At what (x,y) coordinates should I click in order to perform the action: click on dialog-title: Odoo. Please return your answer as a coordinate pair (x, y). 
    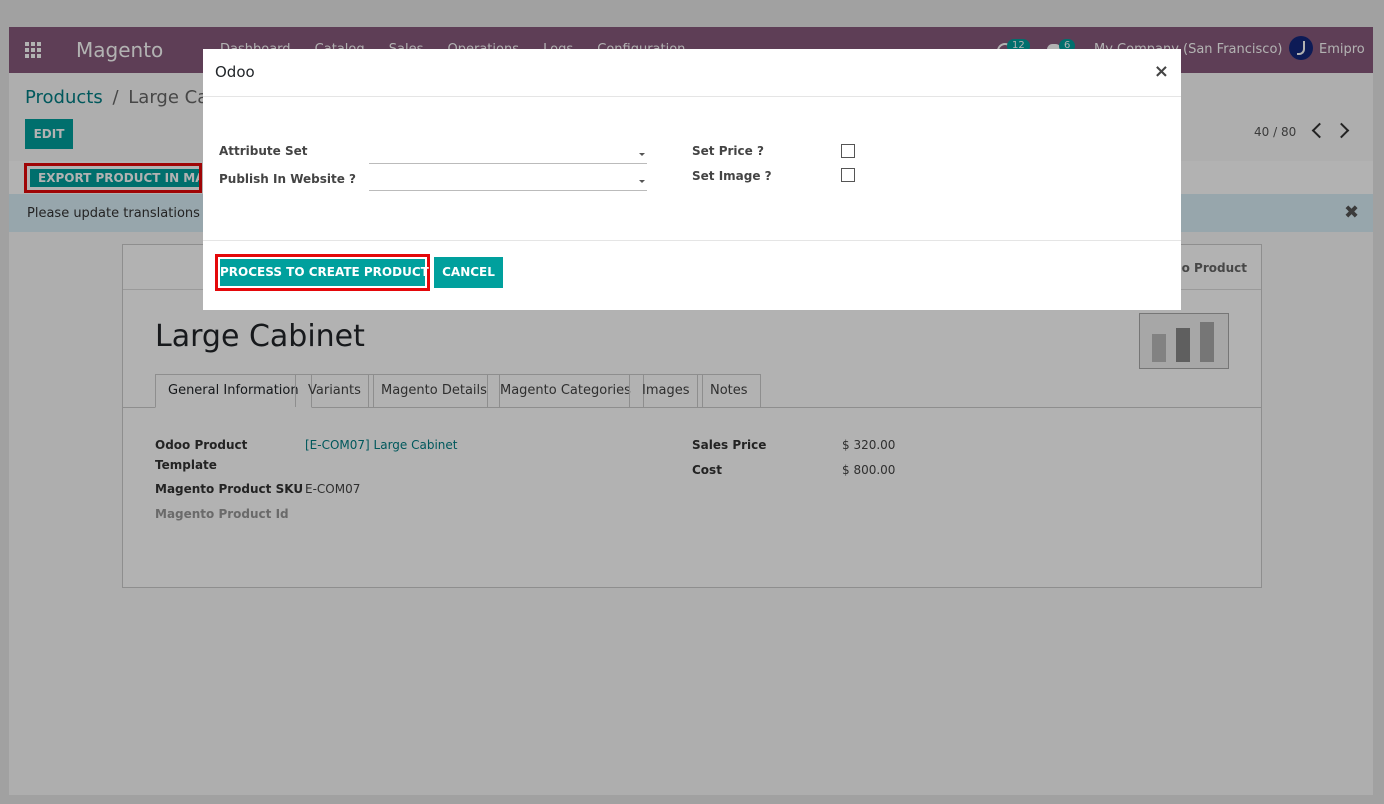
    Looking at the image, I should click on (235, 72).